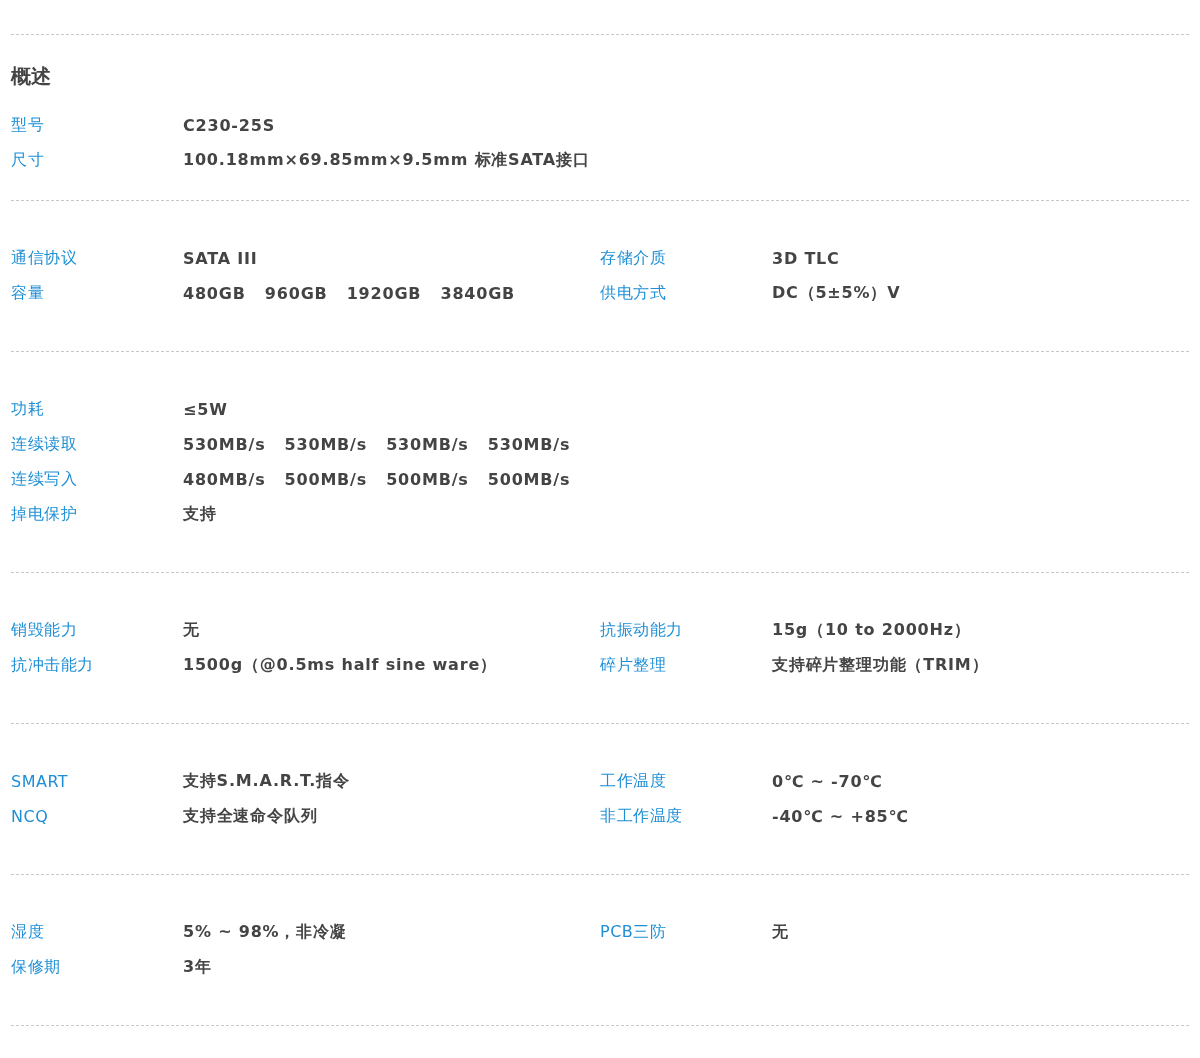 This screenshot has height=1058, width=1200. I want to click on spec-value: 100.18mm×69.85mm×9.5mm 标准SATA接口, so click(387, 160).